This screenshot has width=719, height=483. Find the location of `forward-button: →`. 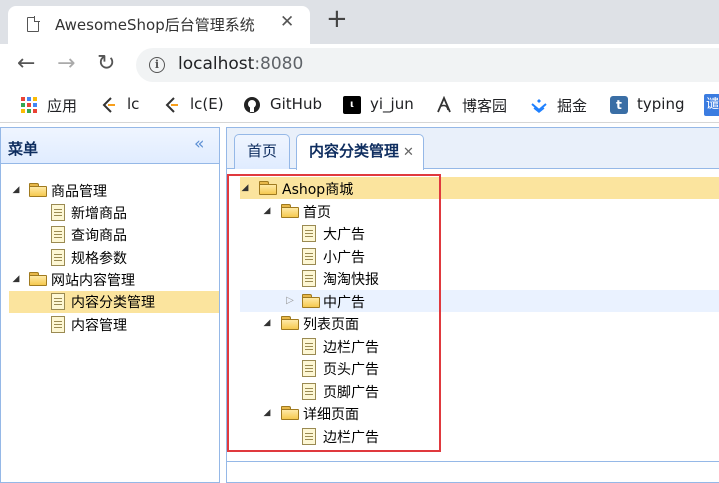

forward-button: → is located at coordinates (66, 64).